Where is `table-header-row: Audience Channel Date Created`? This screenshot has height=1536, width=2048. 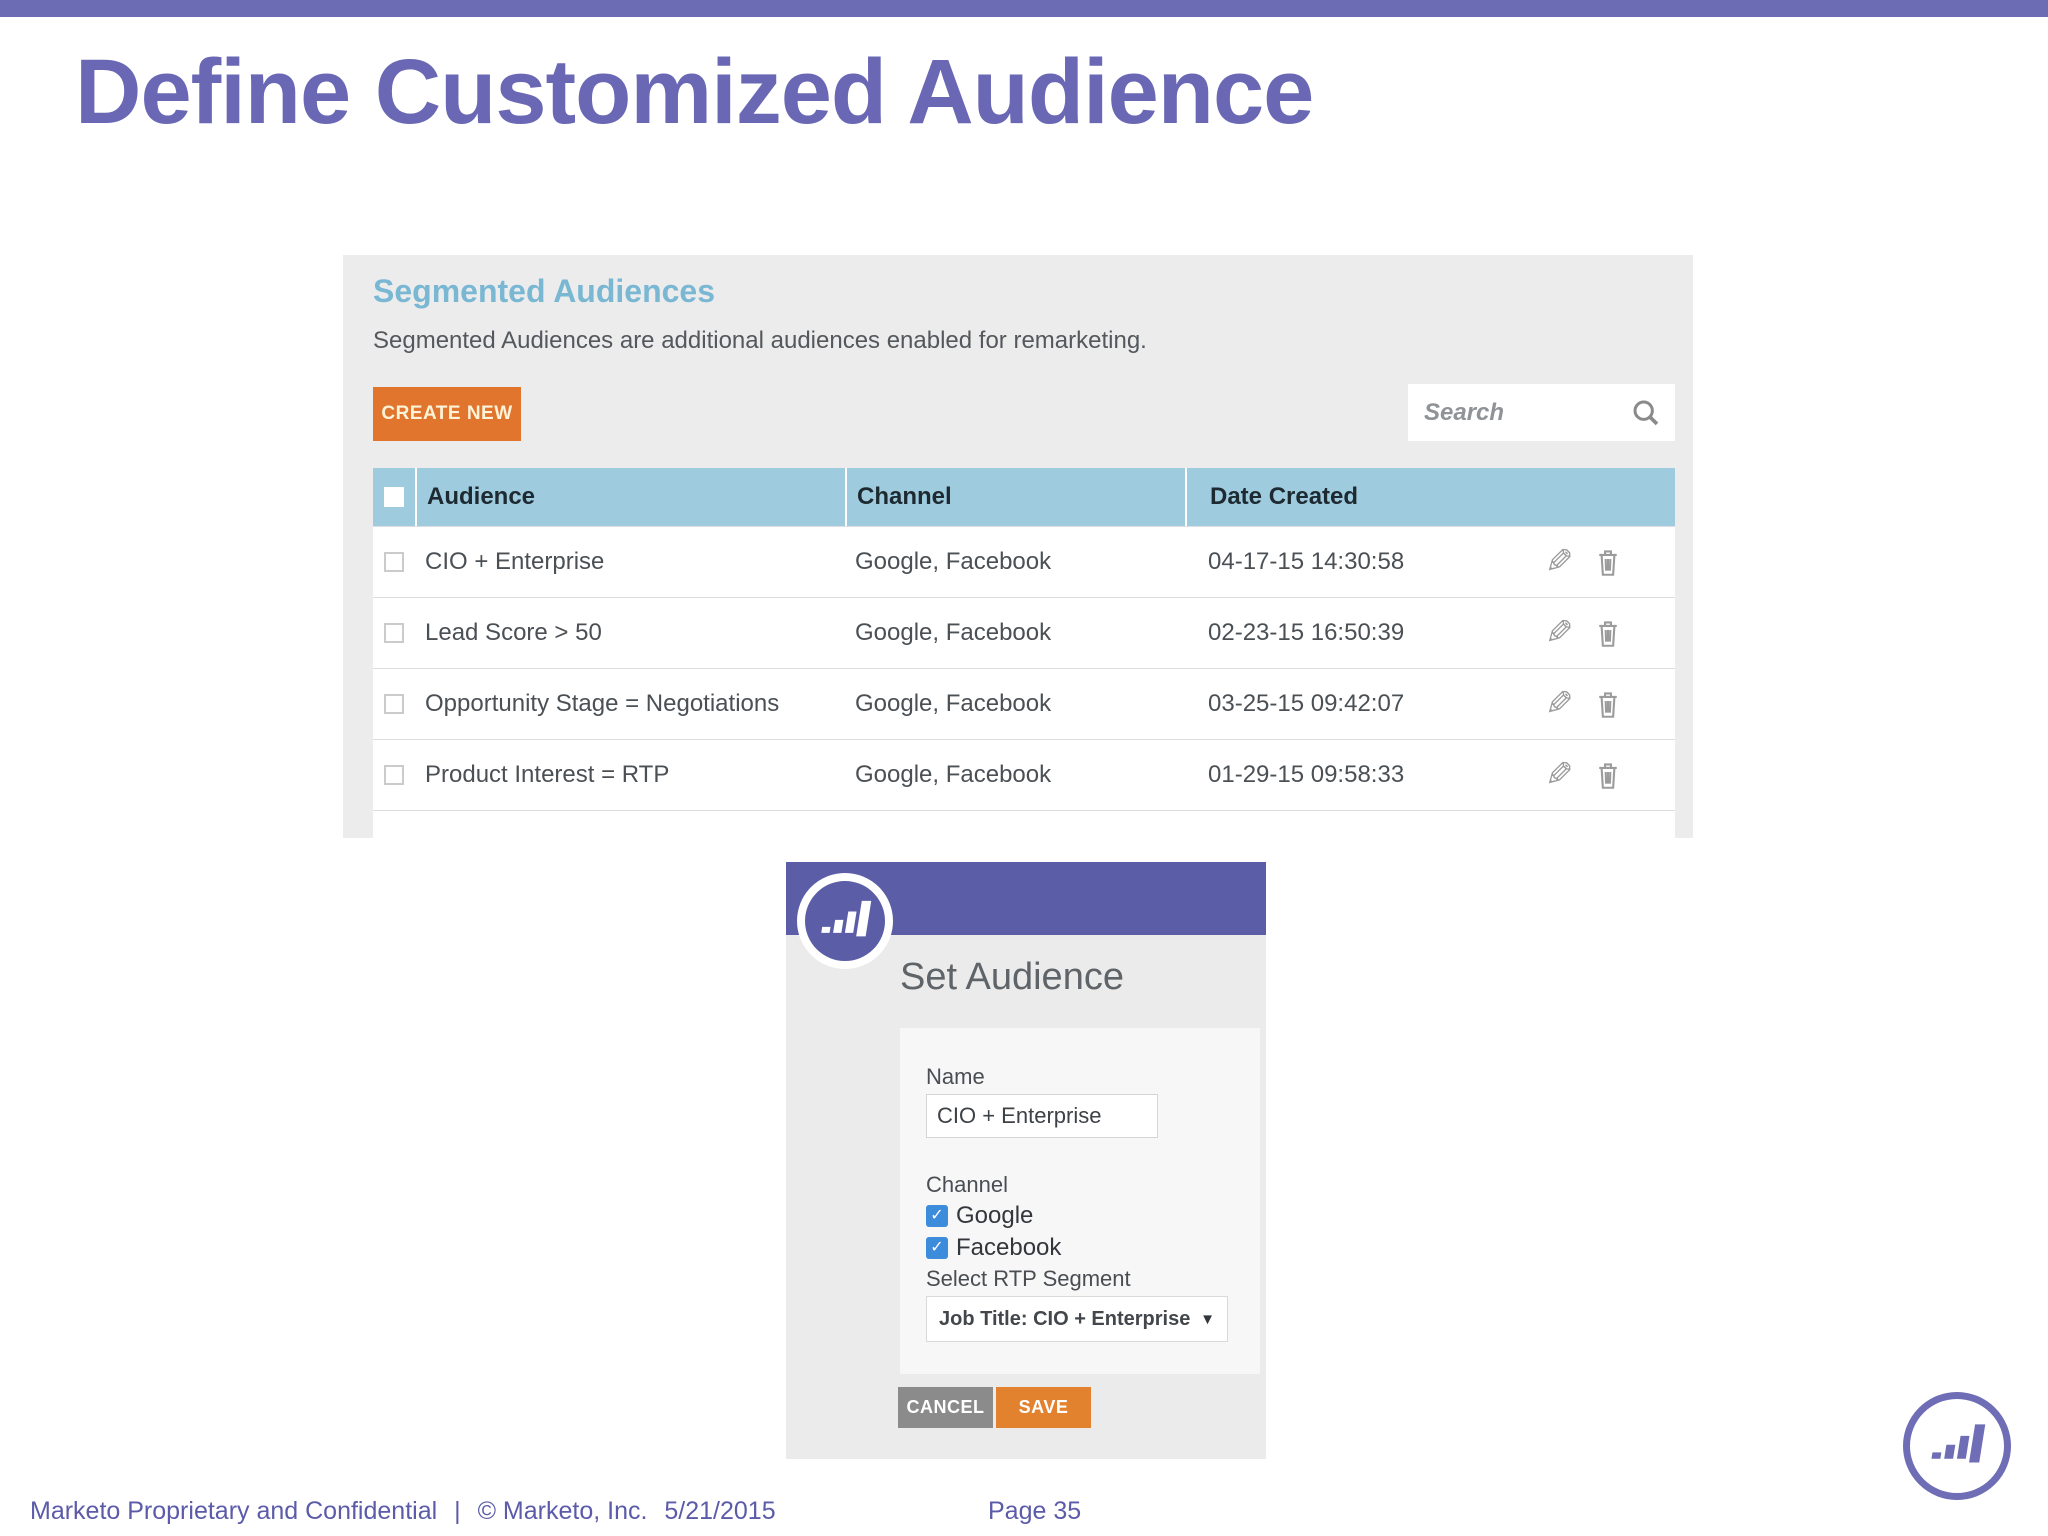 table-header-row: Audience Channel Date Created is located at coordinates (1024, 497).